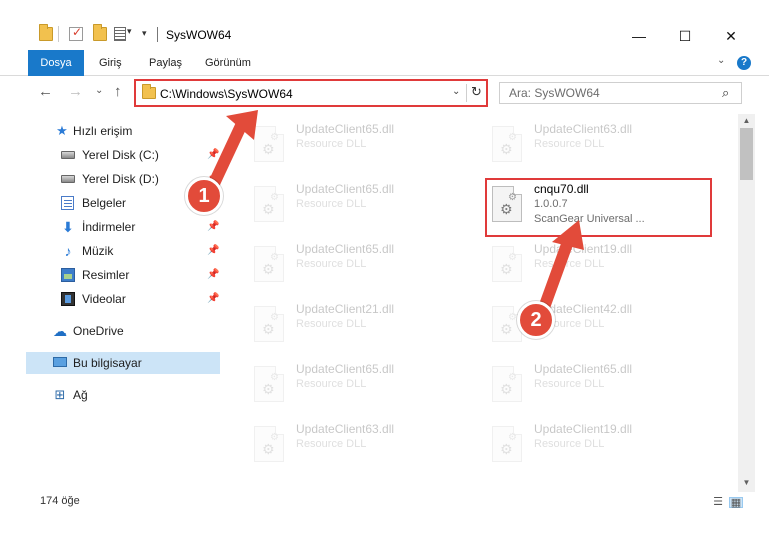  I want to click on scroll-down-icon: ▼, so click(746, 483).